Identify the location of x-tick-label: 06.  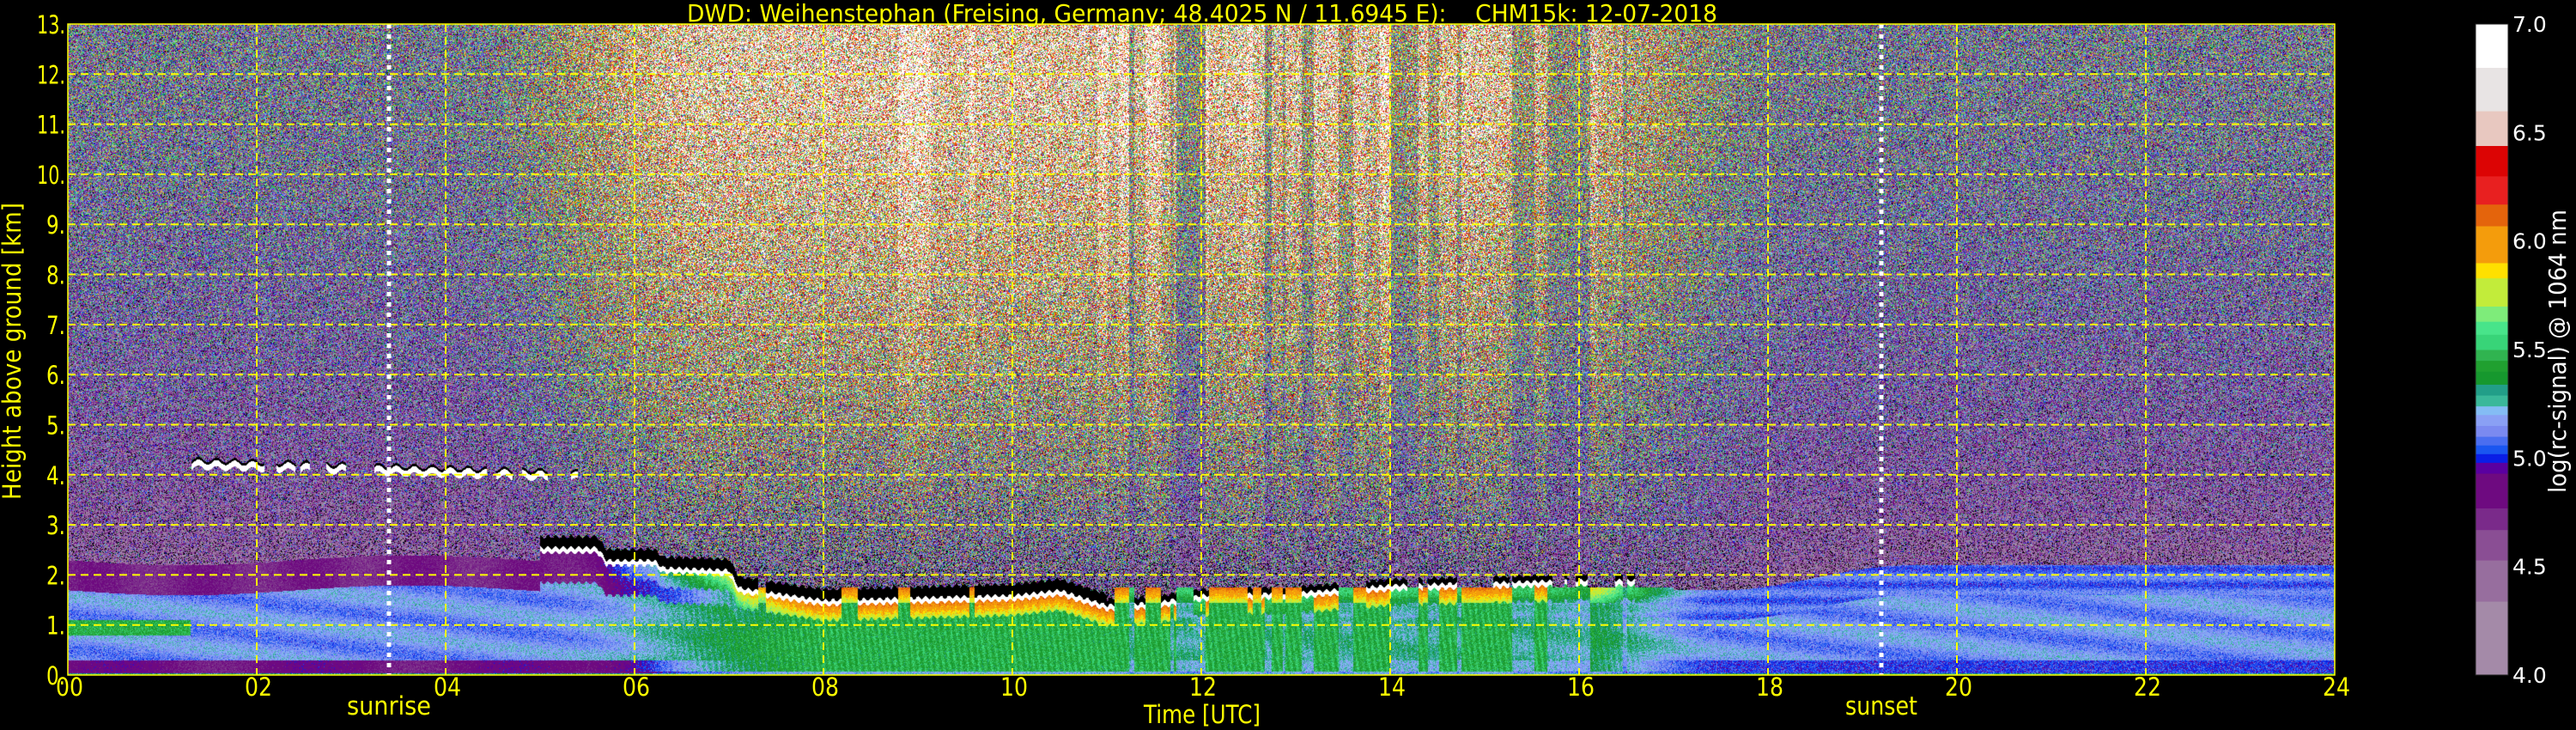
(636, 687).